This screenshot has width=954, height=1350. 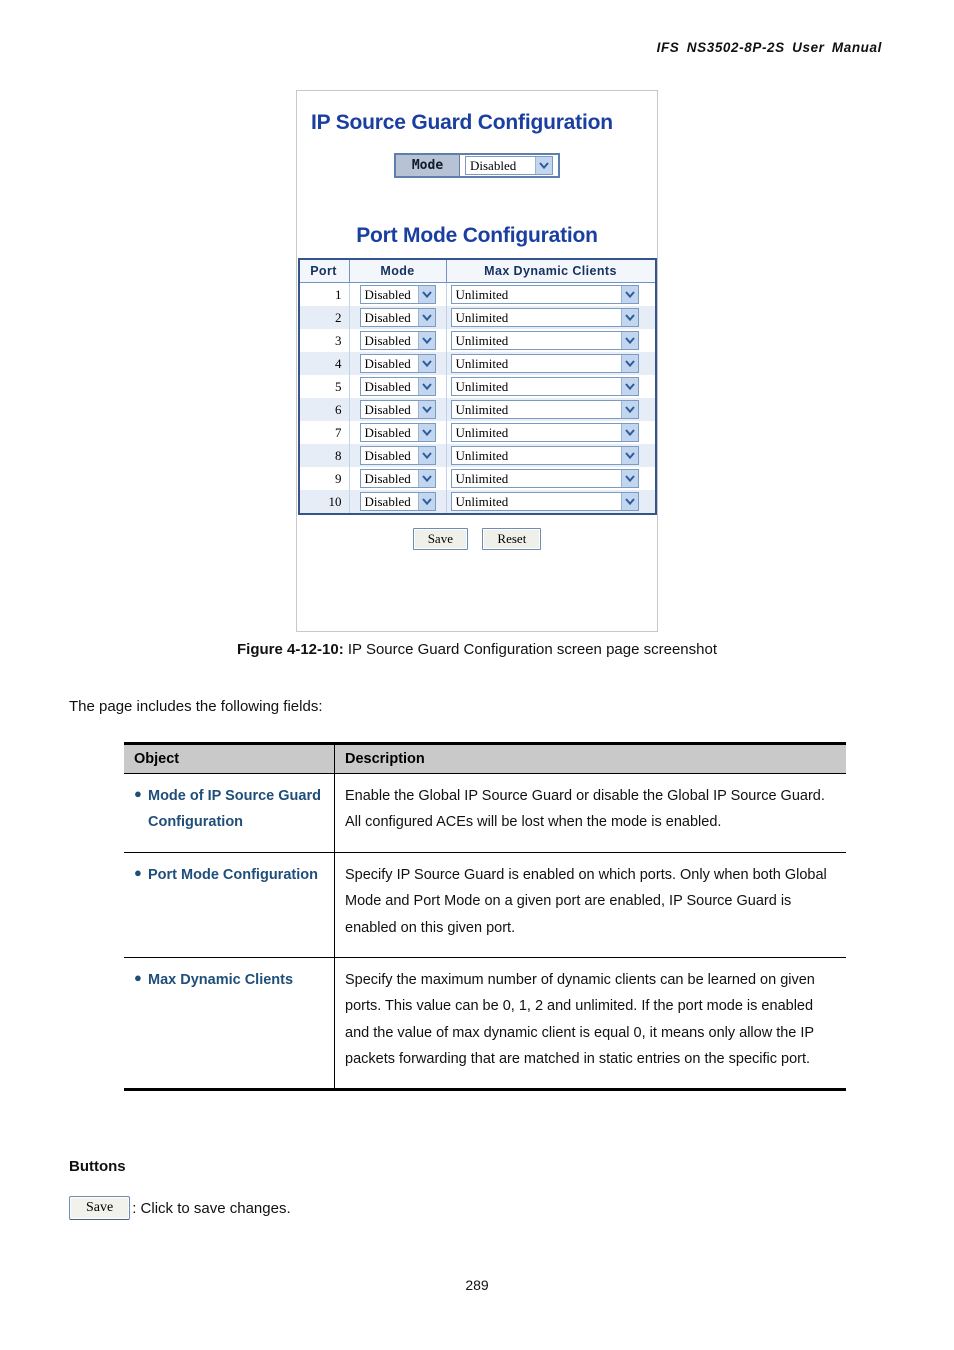 What do you see at coordinates (324, 502) in the screenshot?
I see `port-number: 10` at bounding box center [324, 502].